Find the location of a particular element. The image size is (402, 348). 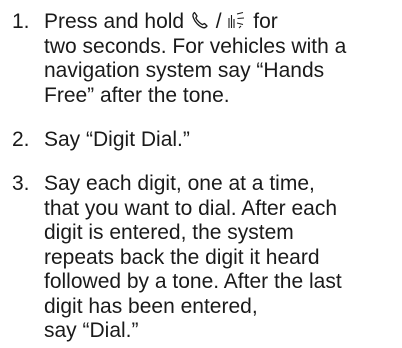

voice-recognition-icon is located at coordinates (237, 20).